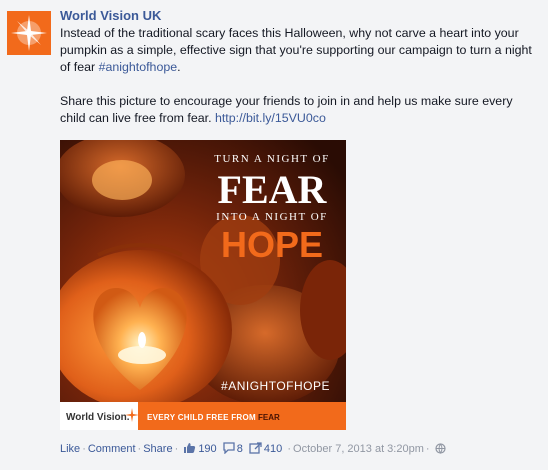  Describe the element at coordinates (255, 448) in the screenshot. I see `share-icon` at that location.